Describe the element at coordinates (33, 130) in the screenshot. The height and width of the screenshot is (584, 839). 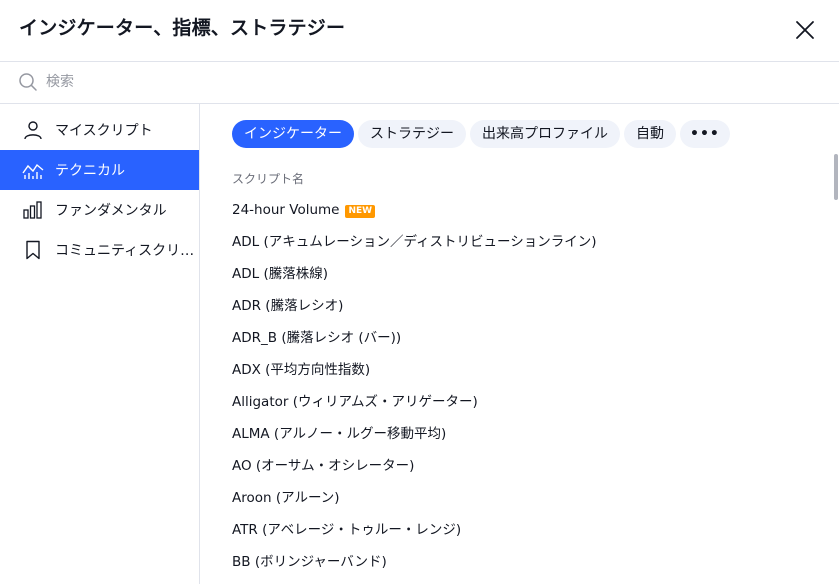
I see `person-icon` at that location.